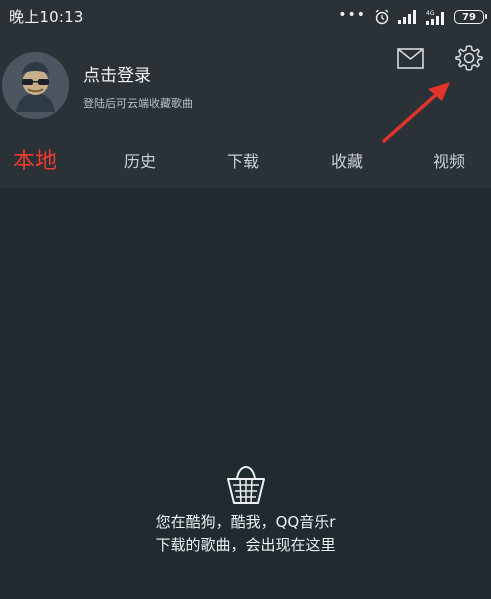 This screenshot has height=599, width=491. What do you see at coordinates (35, 162) in the screenshot?
I see `tab-local: 本地` at bounding box center [35, 162].